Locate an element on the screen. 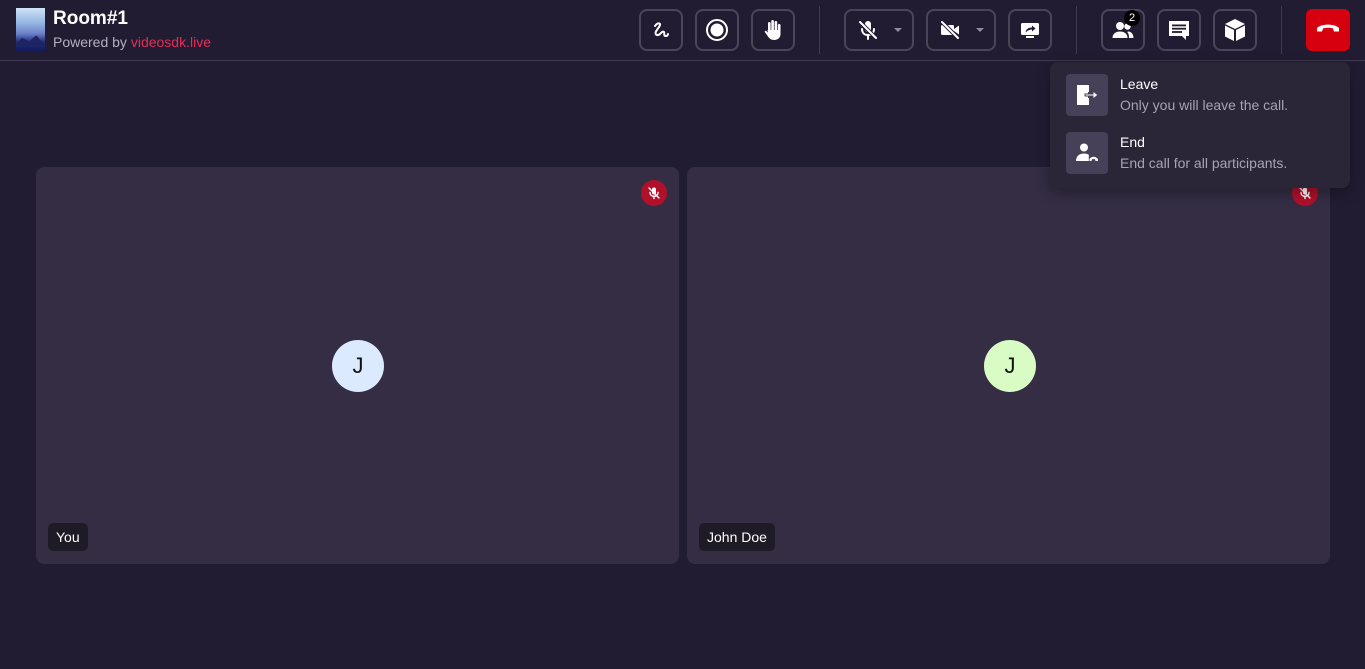 Image resolution: width=1365 pixels, height=669 pixels. room-name: Room#1 is located at coordinates (90, 18).